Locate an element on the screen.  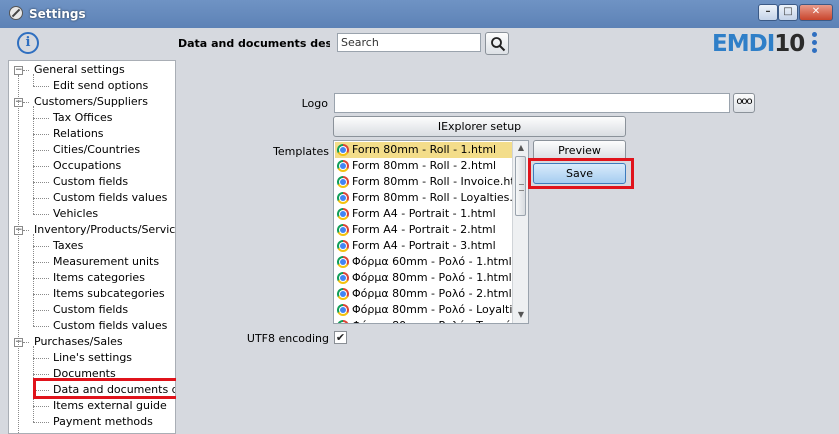
template-item: Form 80mm - Roll - Invoice.html is located at coordinates (423, 182).